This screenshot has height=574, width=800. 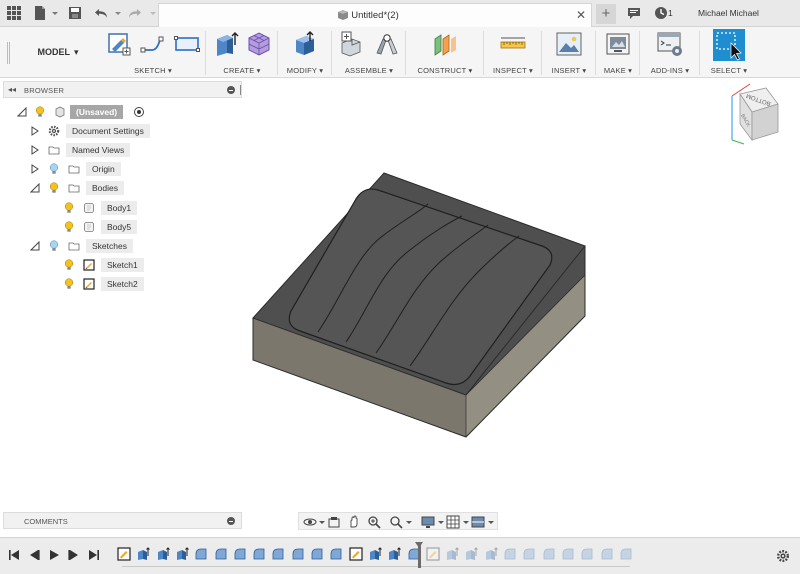 What do you see at coordinates (120, 112) in the screenshot?
I see `browser-root-row: (Unsaved)` at bounding box center [120, 112].